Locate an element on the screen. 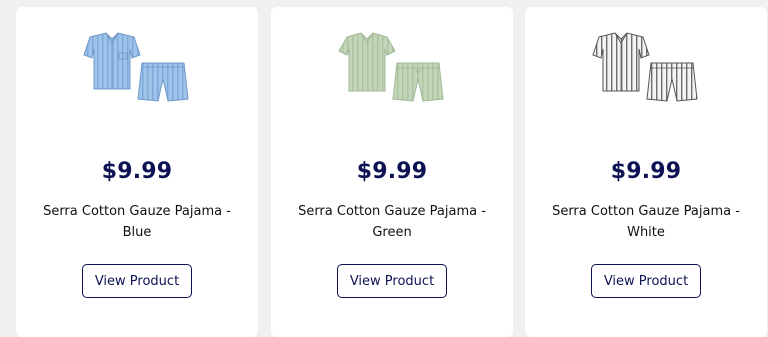  product-name: Serra Cotton Gauze Pajama - Blue is located at coordinates (137, 222).